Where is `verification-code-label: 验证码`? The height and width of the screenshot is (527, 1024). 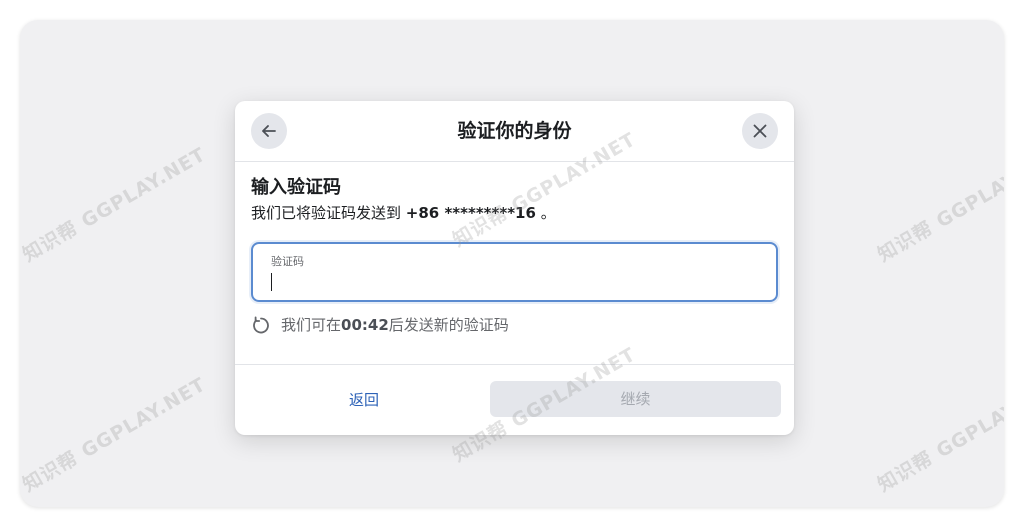 verification-code-label: 验证码 is located at coordinates (287, 261).